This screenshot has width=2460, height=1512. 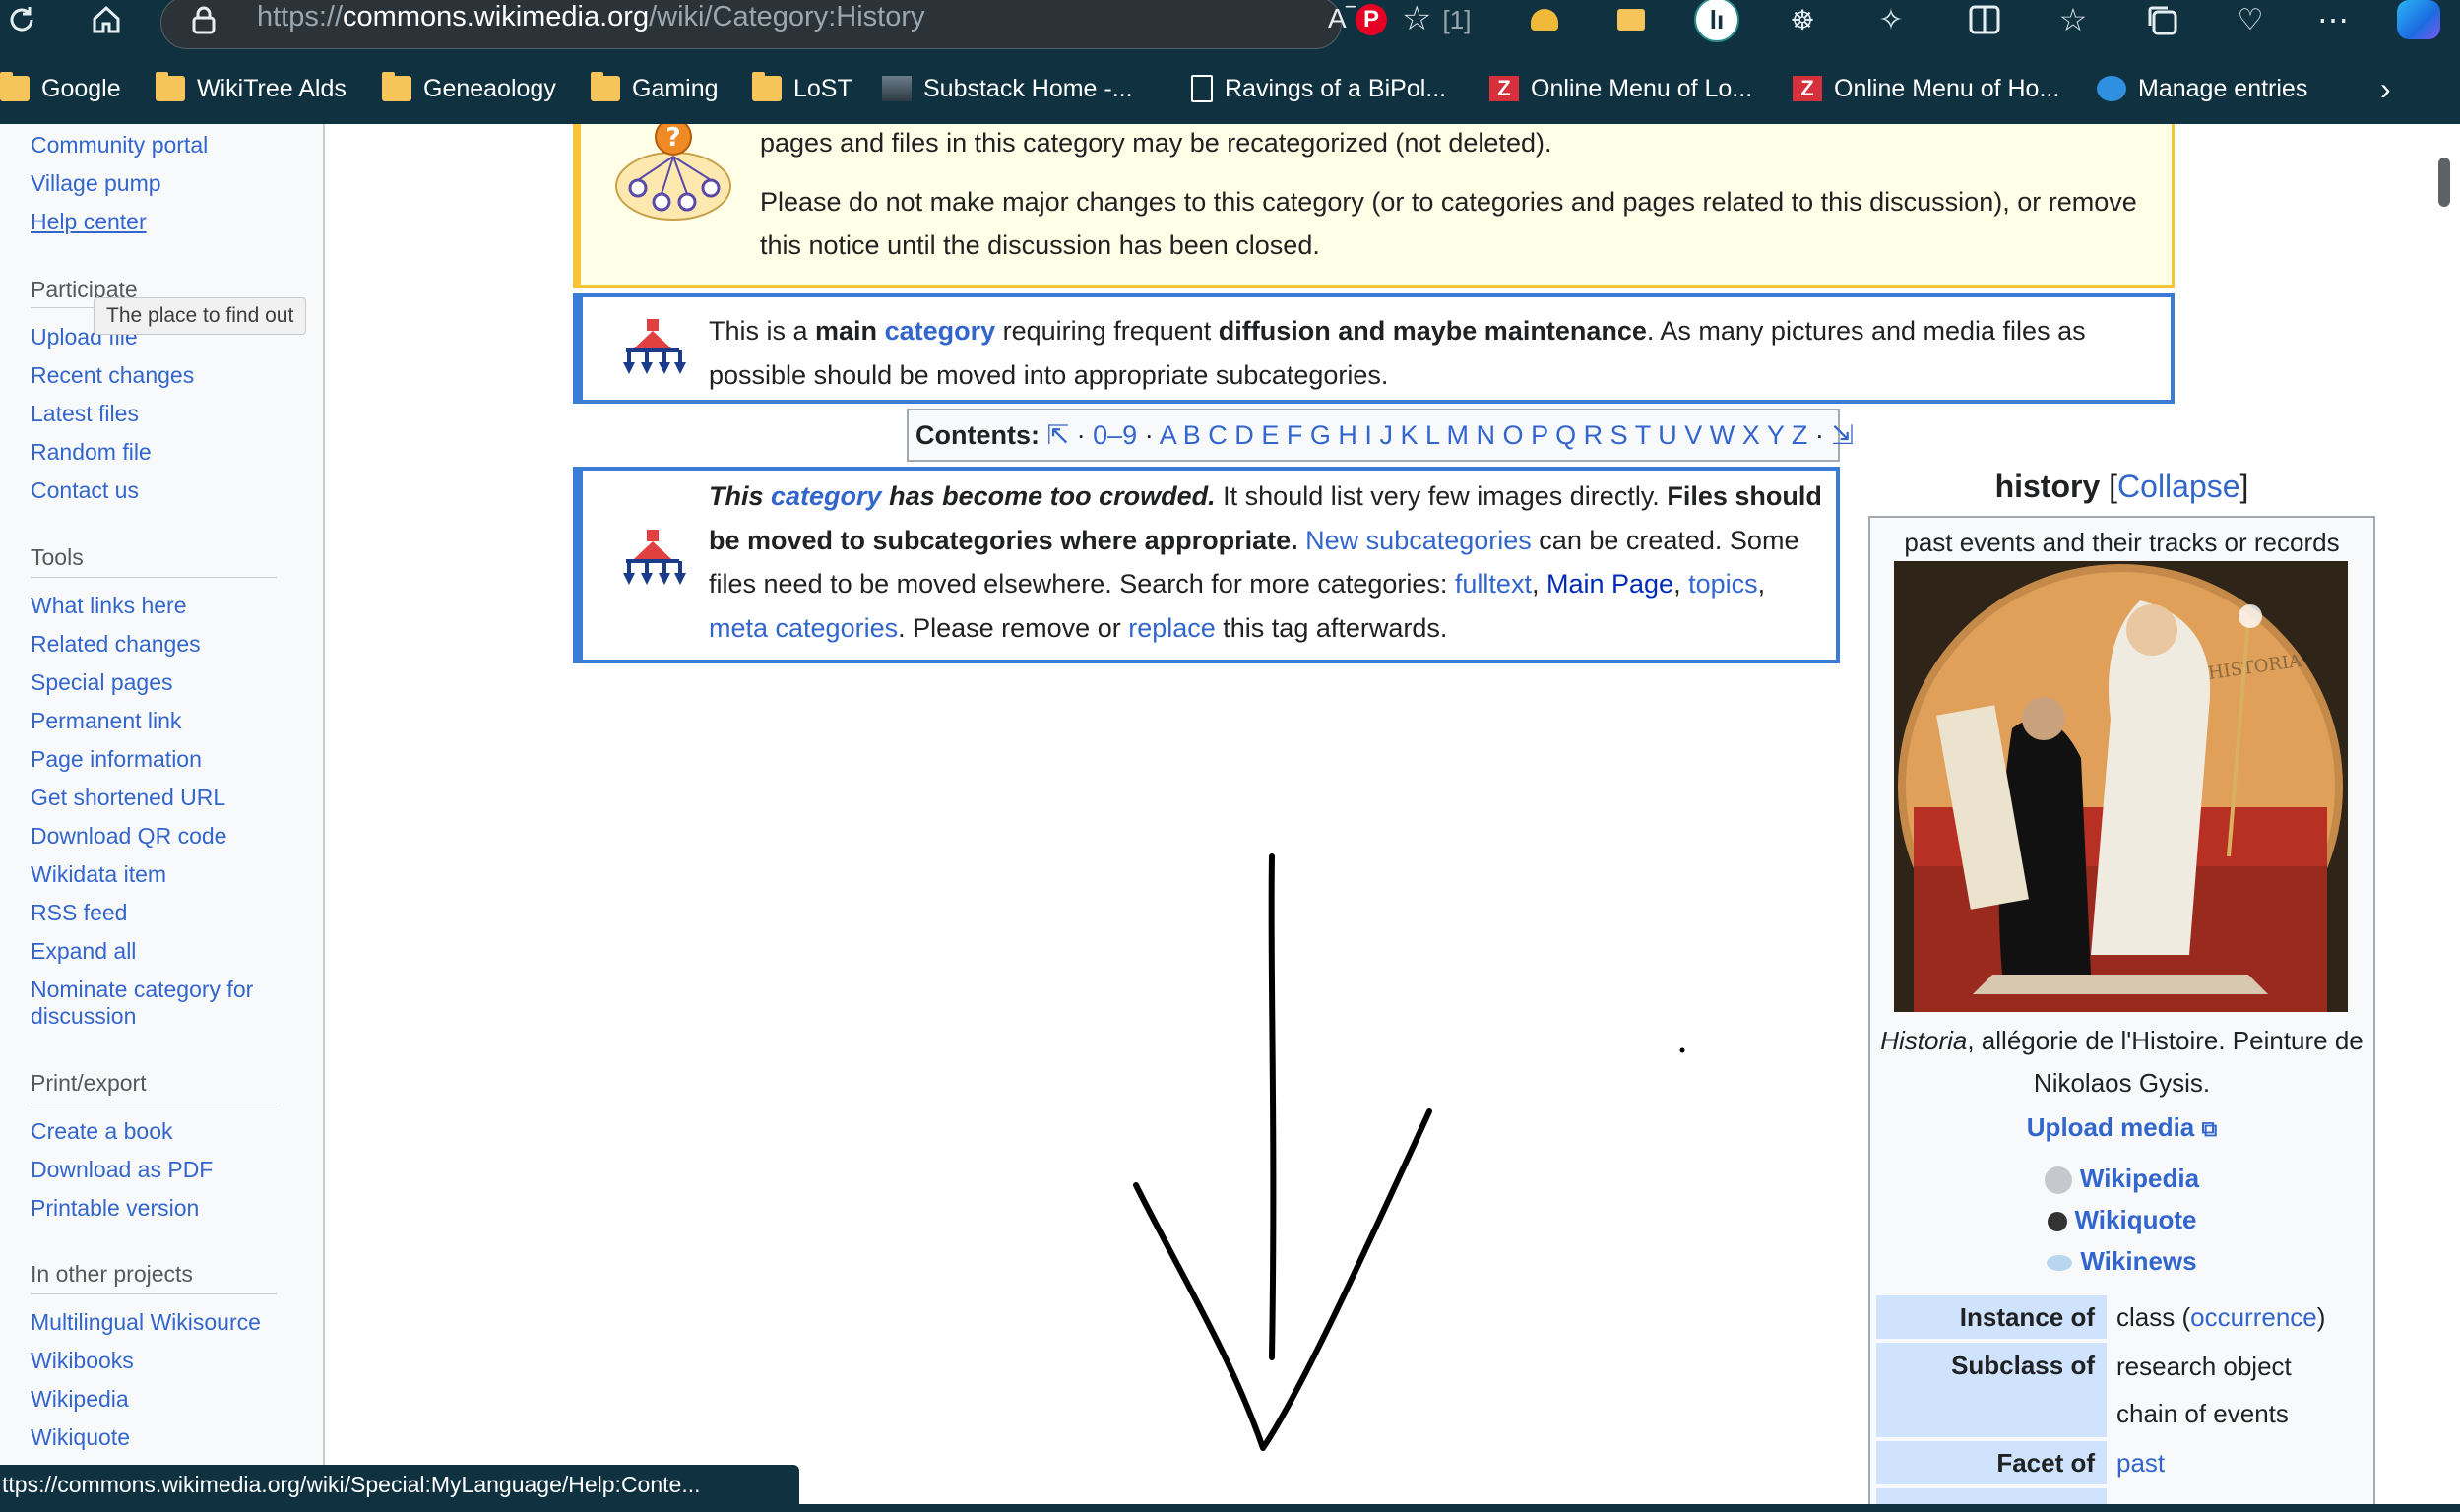 What do you see at coordinates (2121, 1127) in the screenshot?
I see `upload-media-link: Upload media ⧉` at bounding box center [2121, 1127].